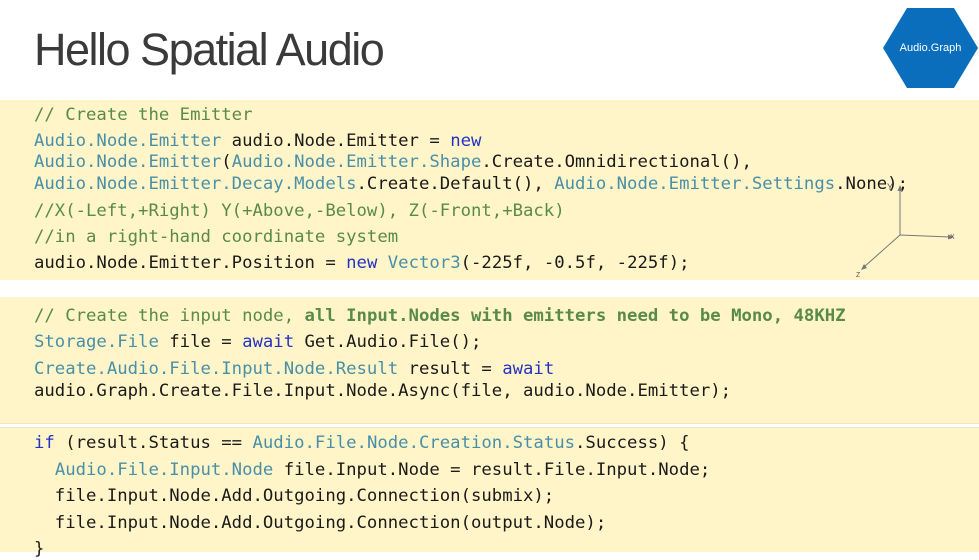  I want to click on code-line: }, so click(39, 549).